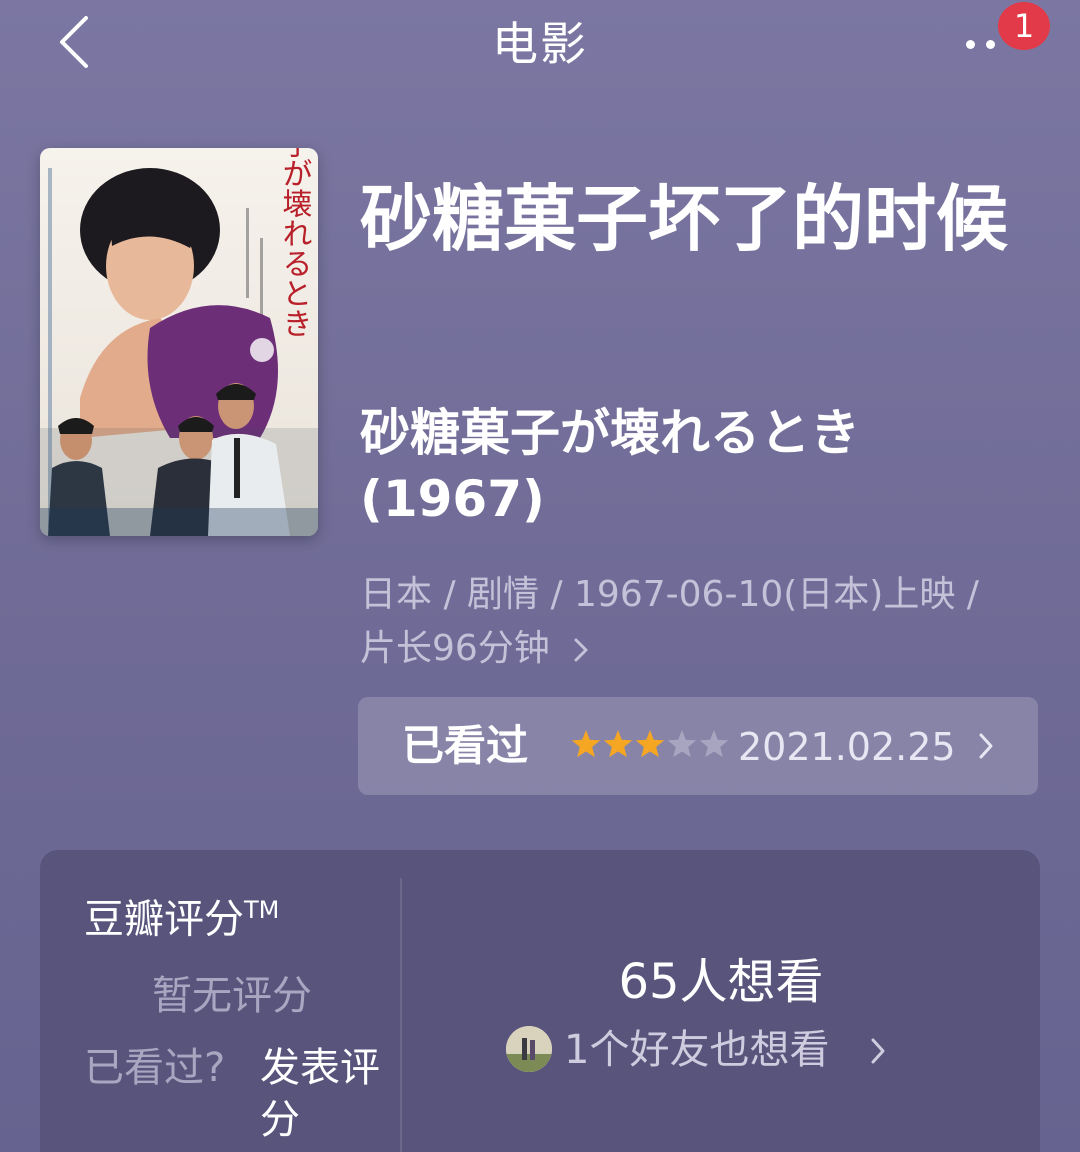 The width and height of the screenshot is (1080, 1152). I want to click on poster-image: 砂糖菓子が壊れるとき, so click(179, 342).